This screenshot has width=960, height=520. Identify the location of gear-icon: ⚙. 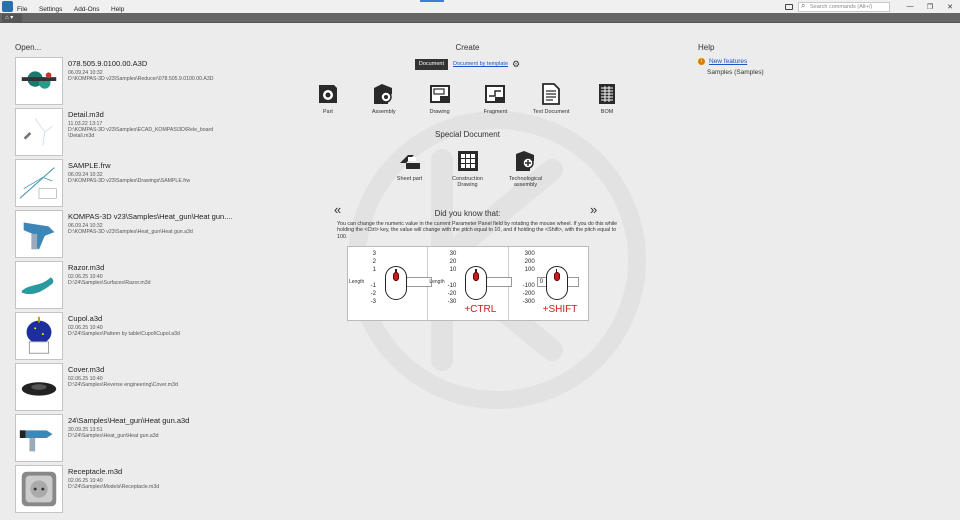
(516, 64).